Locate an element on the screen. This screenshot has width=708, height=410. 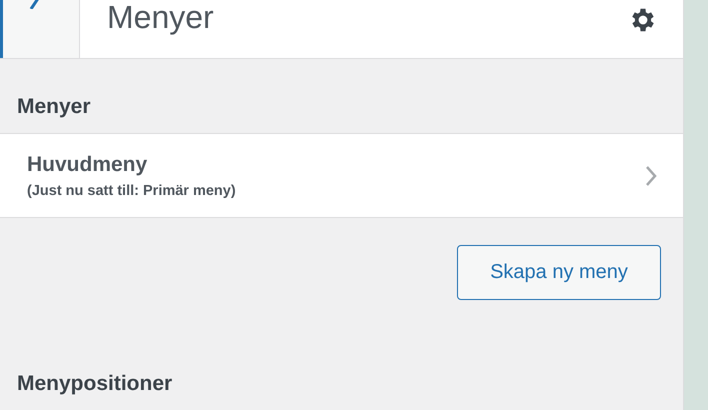
back-button is located at coordinates (40, 29).